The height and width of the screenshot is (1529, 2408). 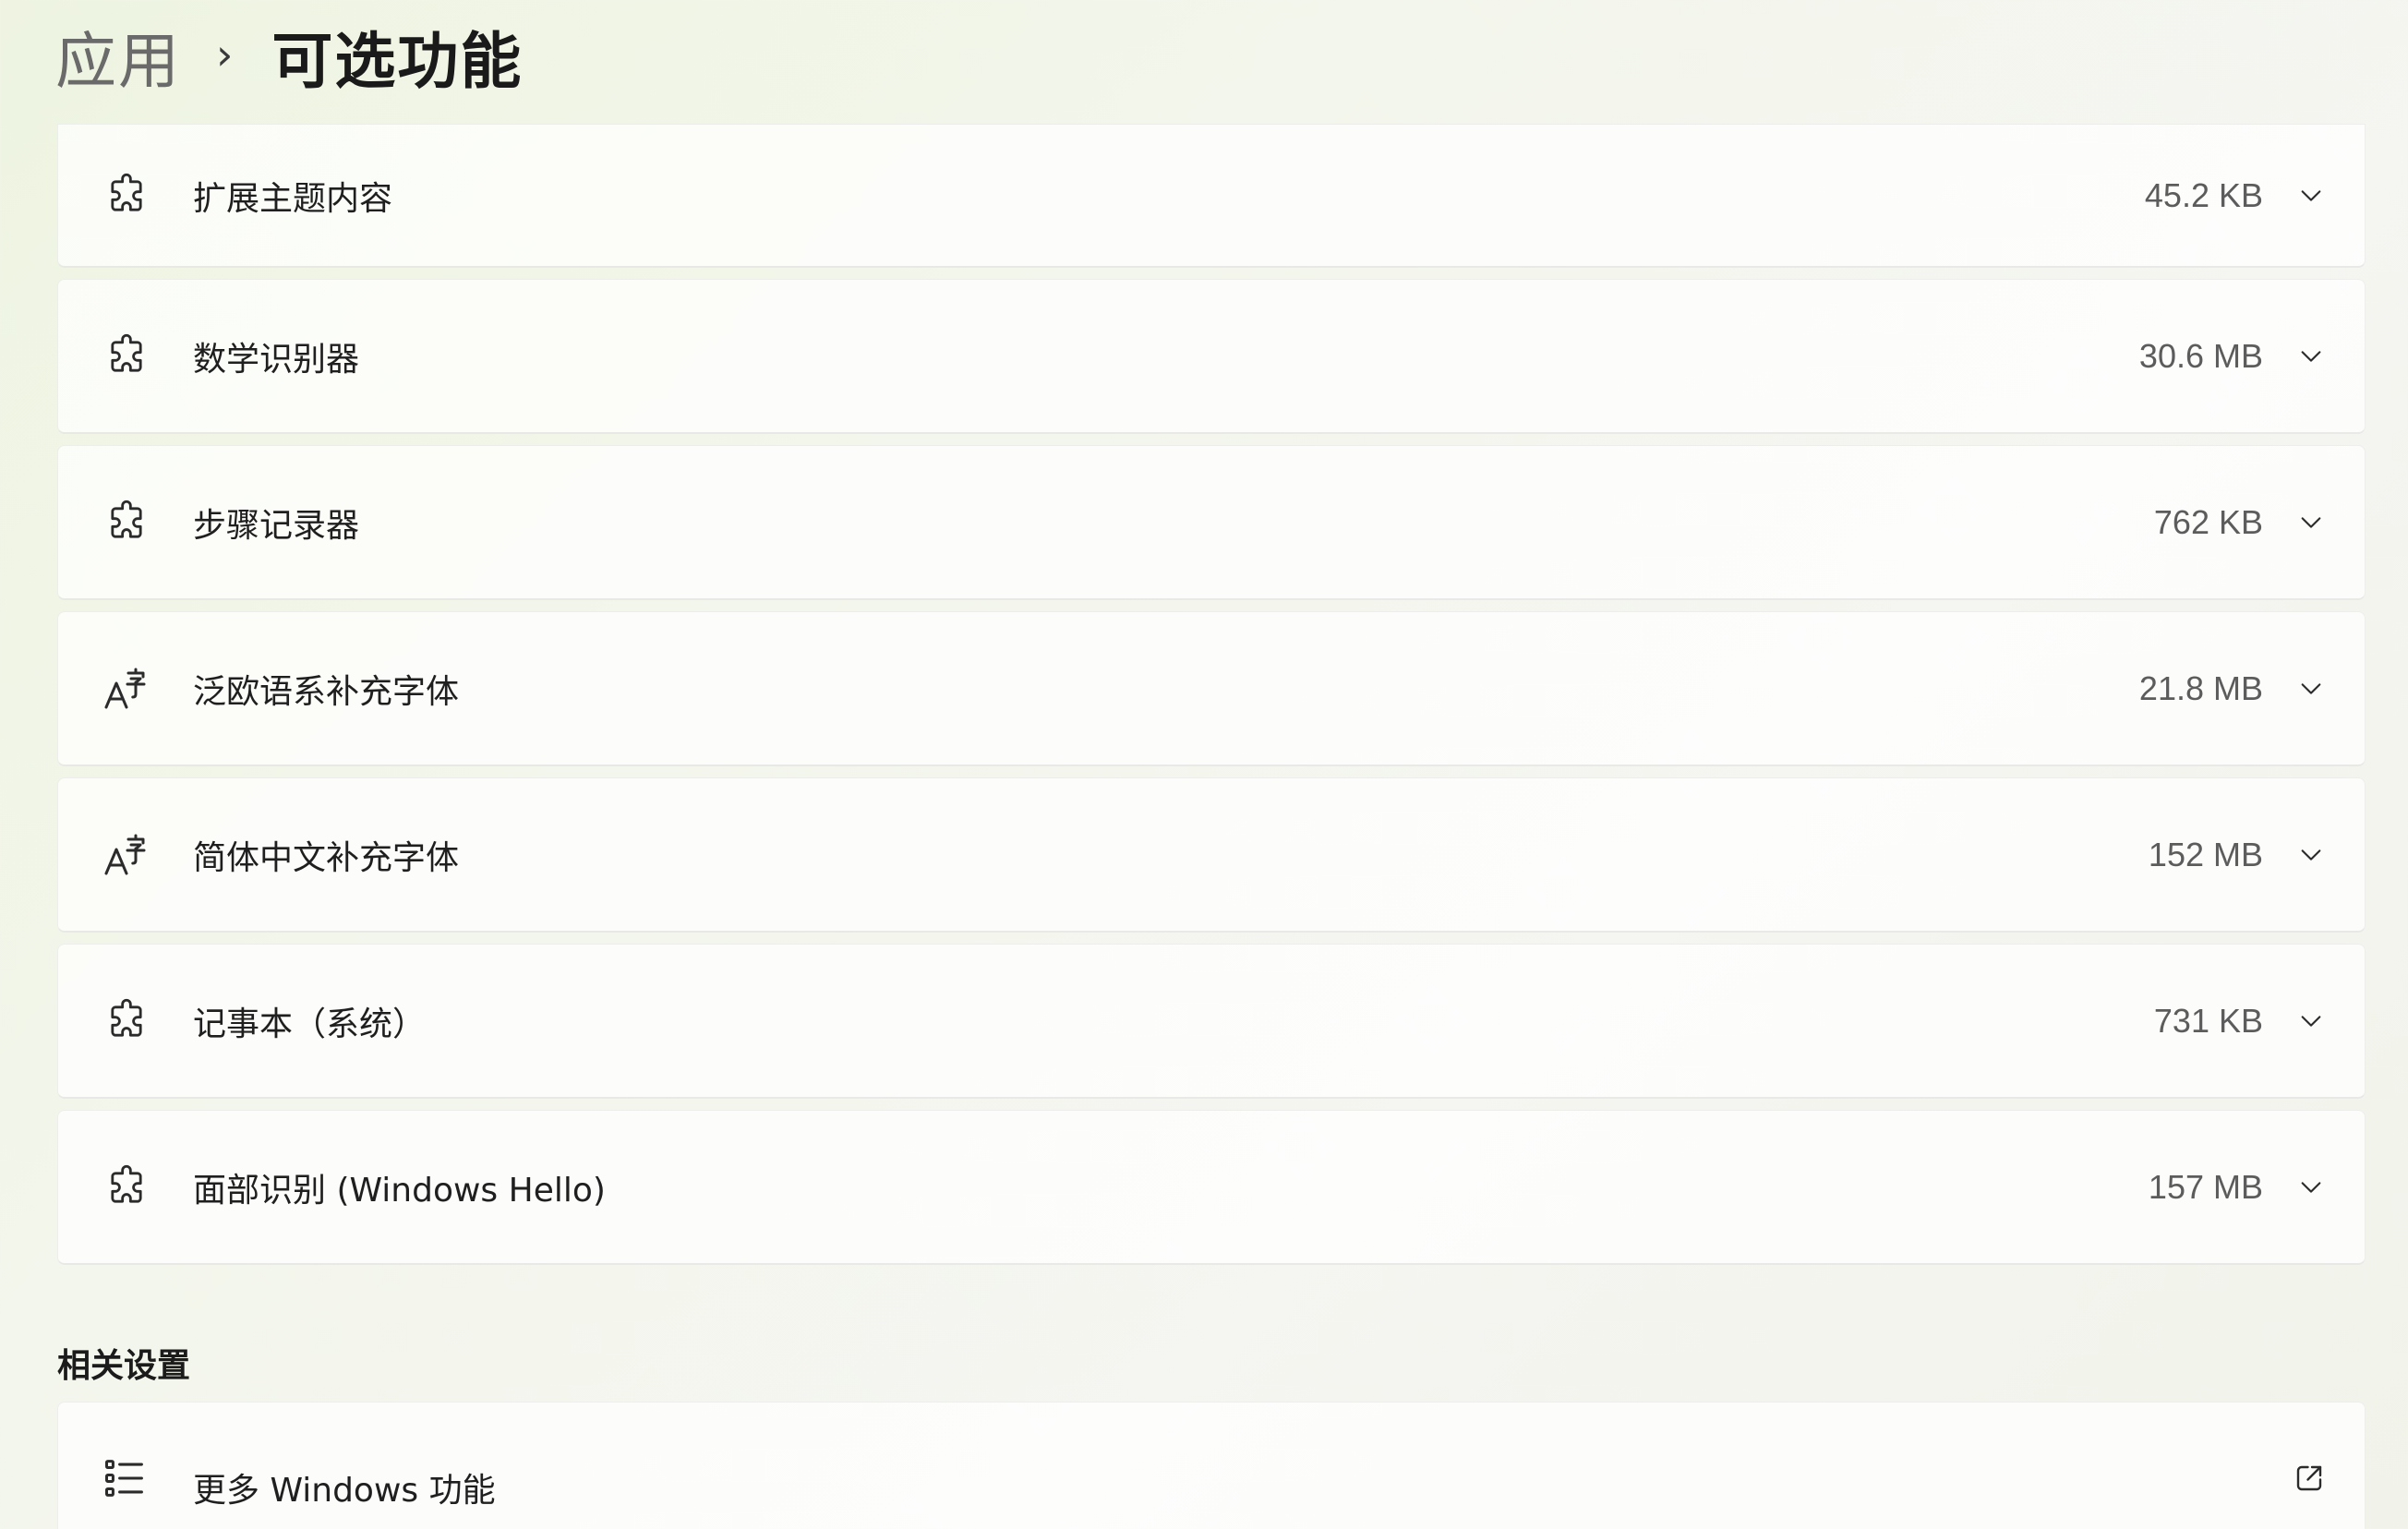 I want to click on feature-name: 扩展主题内容, so click(x=293, y=198).